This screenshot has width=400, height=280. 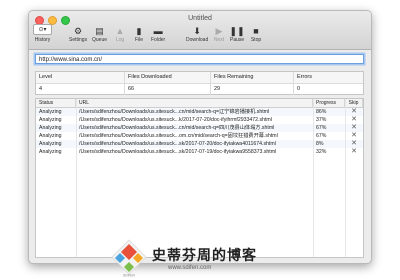 What do you see at coordinates (199, 59) in the screenshot?
I see `url-input: http://www.sina.com.cn/` at bounding box center [199, 59].